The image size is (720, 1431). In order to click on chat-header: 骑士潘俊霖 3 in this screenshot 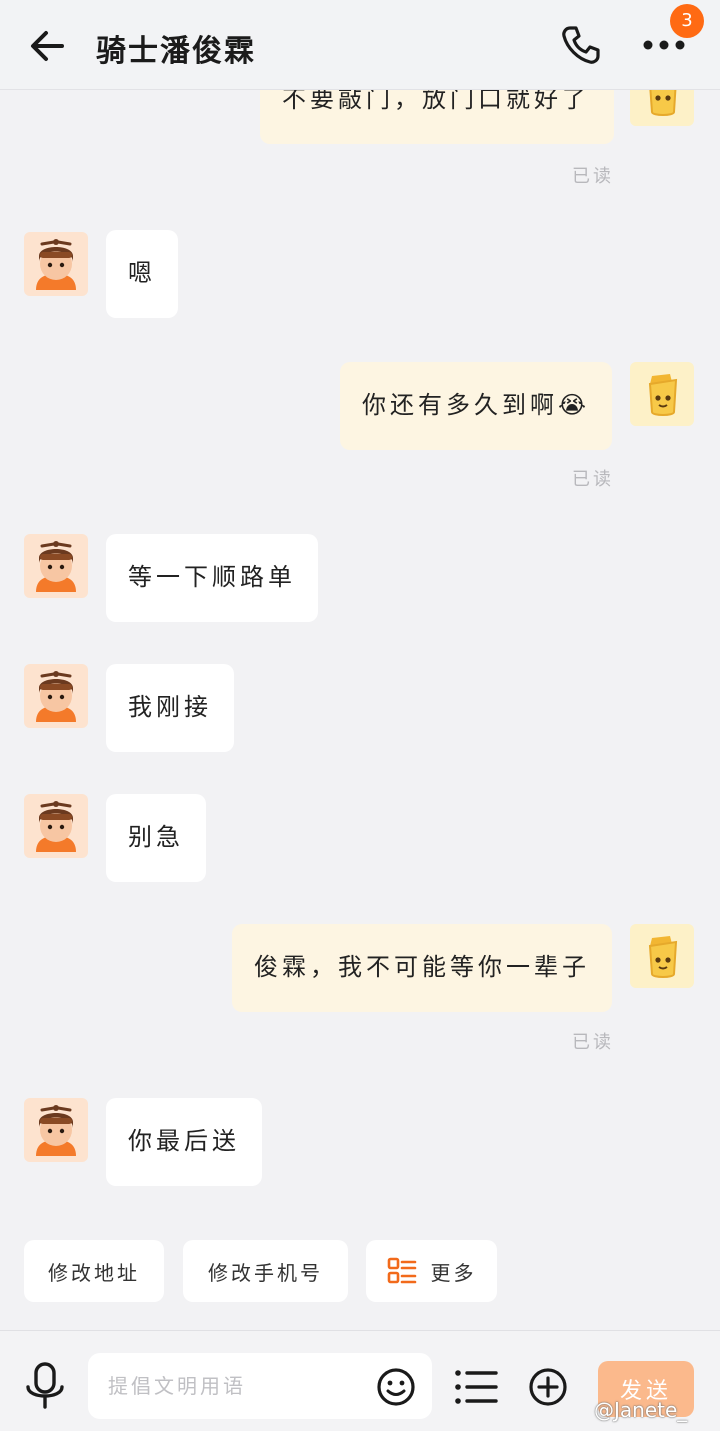, I will do `click(360, 45)`.